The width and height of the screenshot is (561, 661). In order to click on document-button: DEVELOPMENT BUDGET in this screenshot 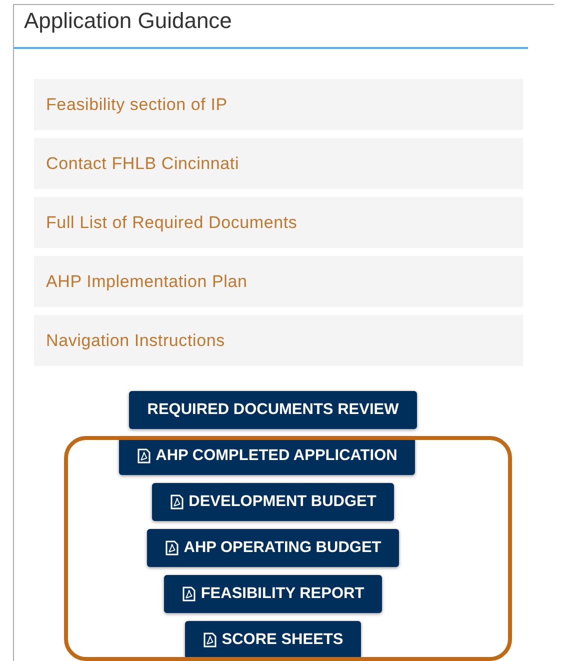, I will do `click(273, 502)`.